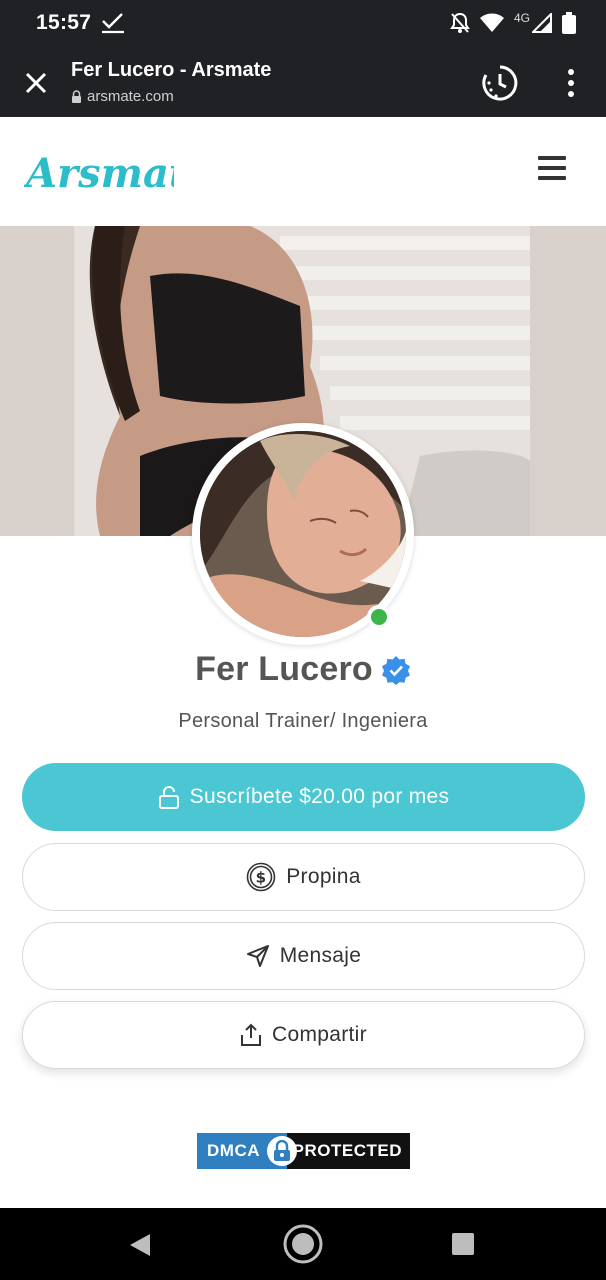 This screenshot has width=606, height=1280. What do you see at coordinates (168, 797) in the screenshot?
I see `unlock-icon` at bounding box center [168, 797].